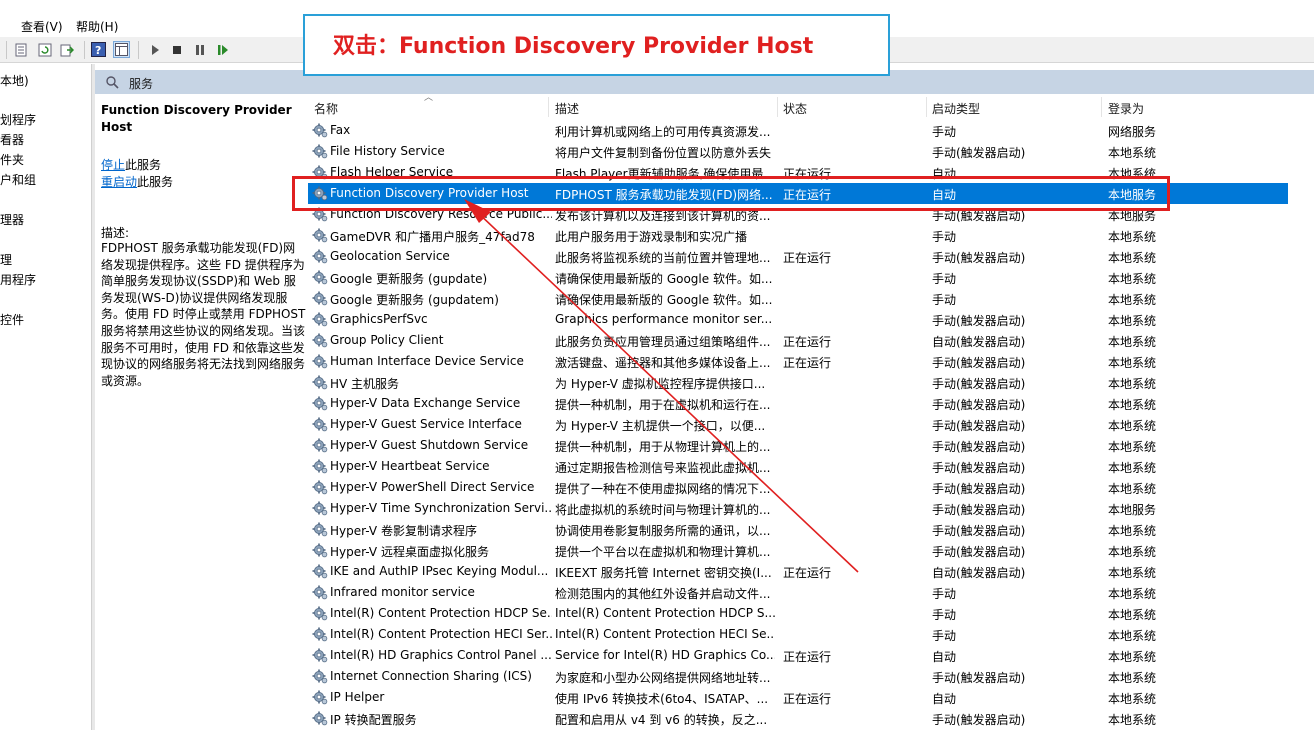  Describe the element at coordinates (567, 108) in the screenshot. I see `column-header-desc: 描述` at that location.